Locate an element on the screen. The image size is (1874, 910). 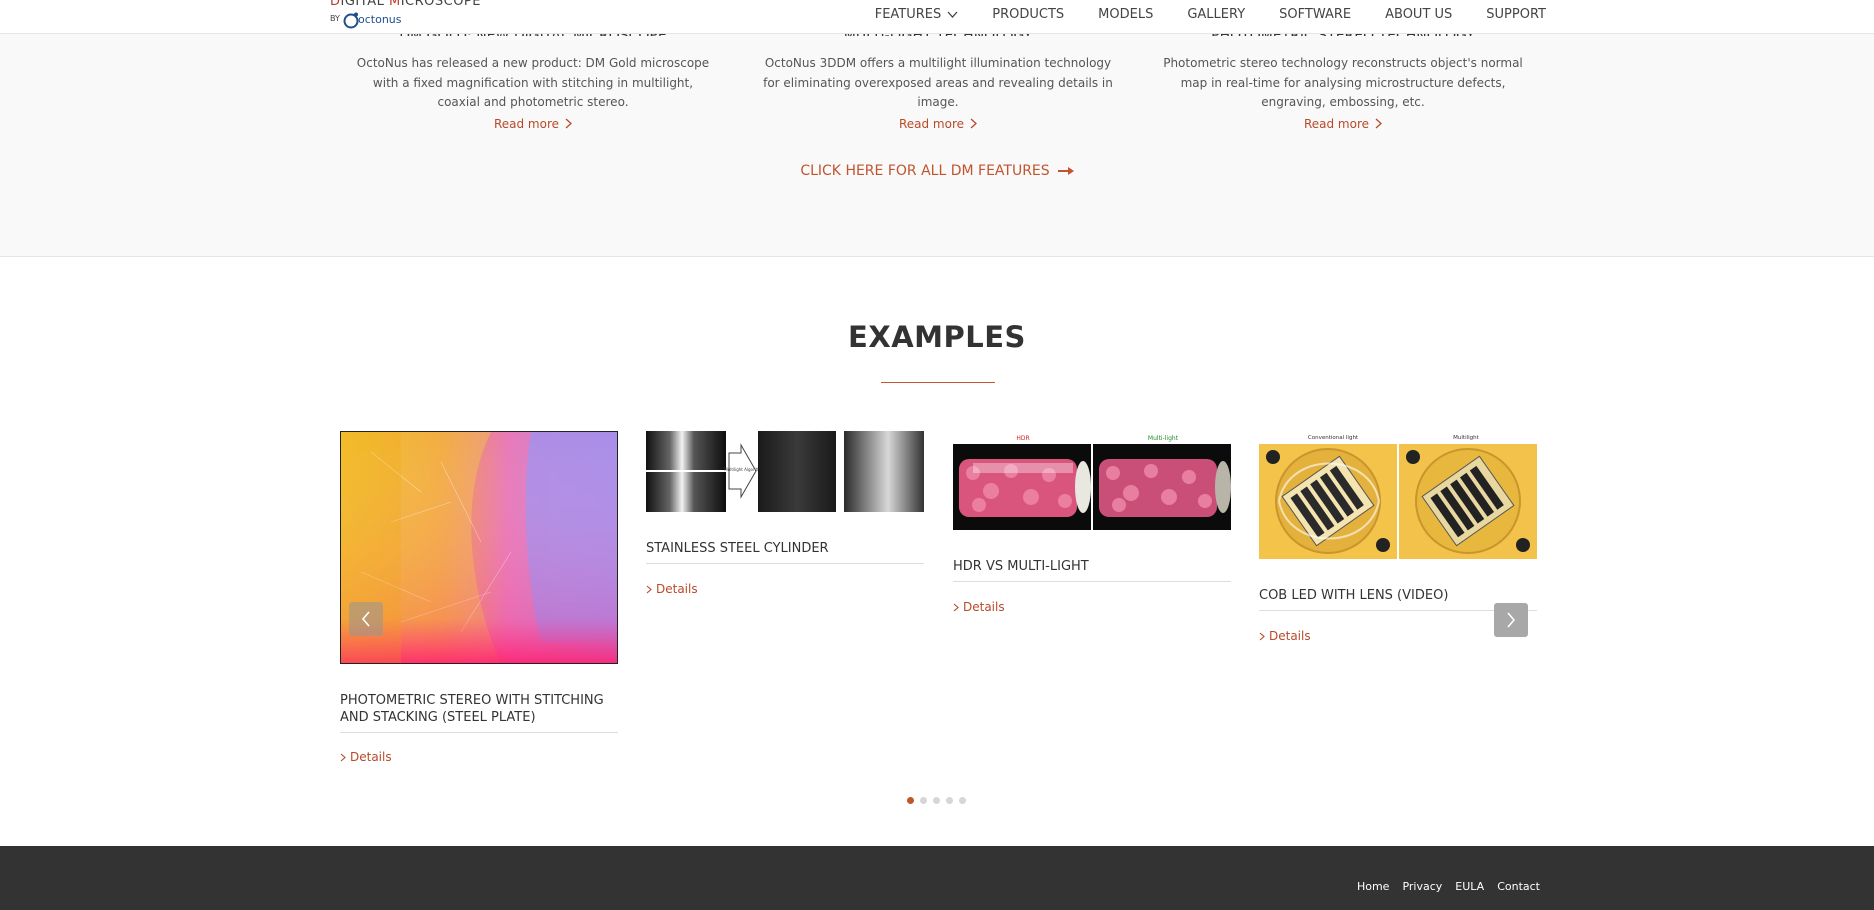
cob-led-image: Conventional light Multilight is located at coordinates (1398, 497).